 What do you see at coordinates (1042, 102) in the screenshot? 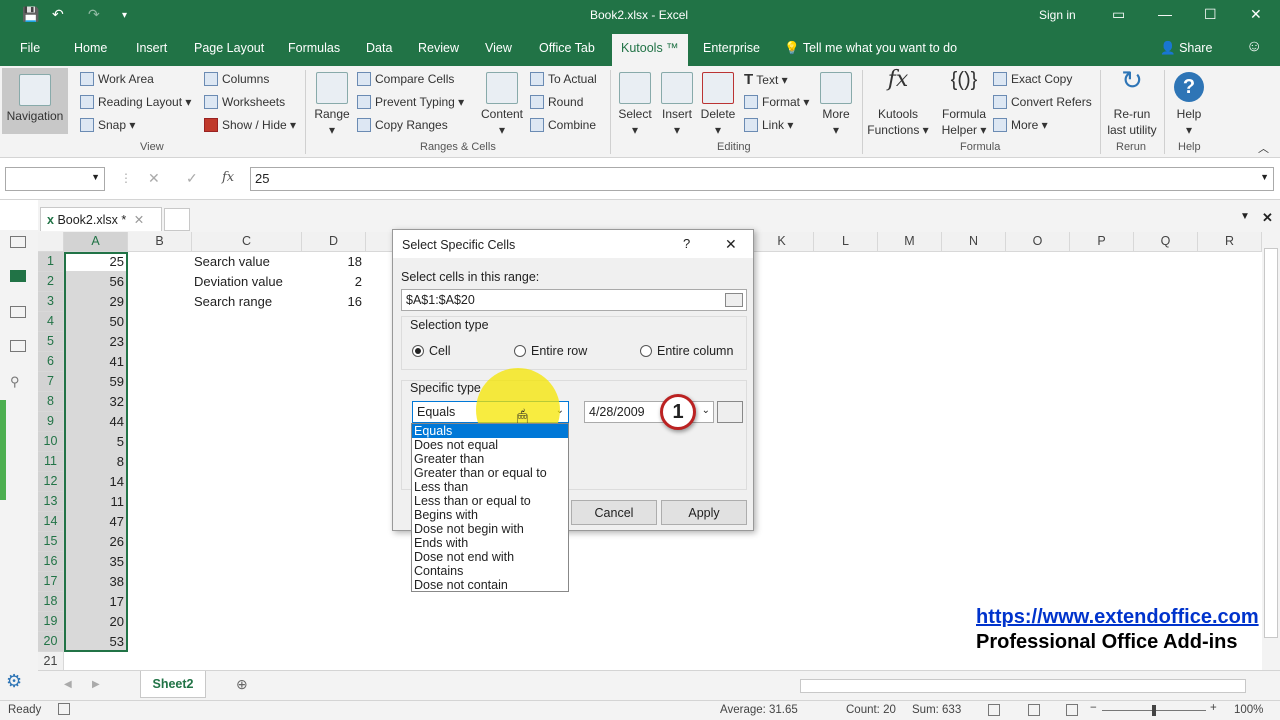
I see `convert-refers-button: Convert Refers` at bounding box center [1042, 102].